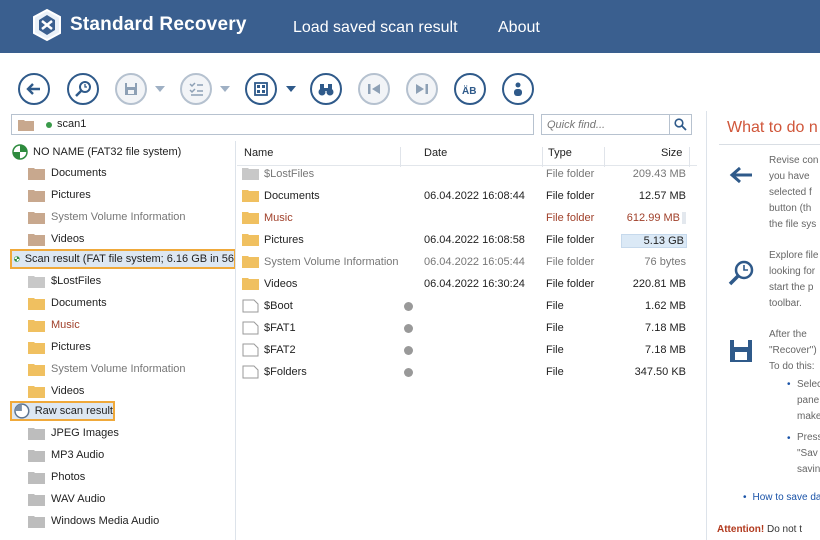 The height and width of the screenshot is (540, 820). I want to click on toolbar: ÄB, so click(350, 82).